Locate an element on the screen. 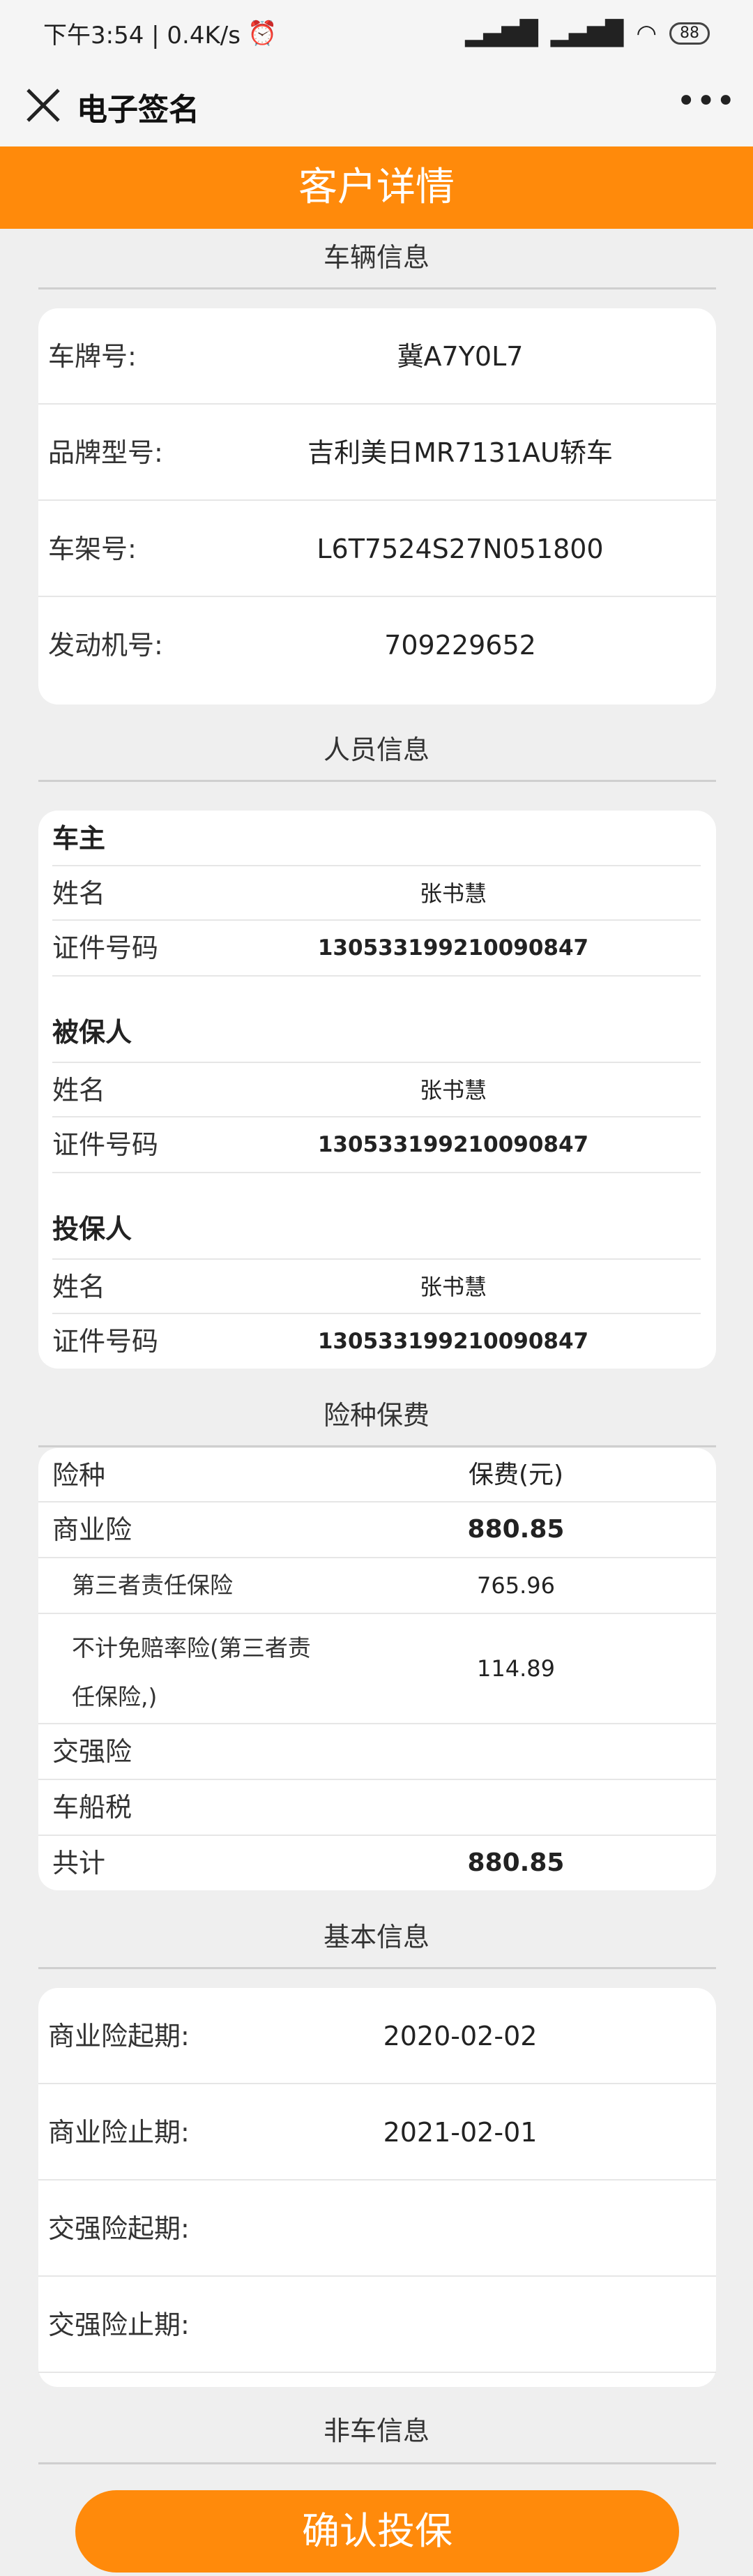  deductible-label-line1: 不计免赔率险(第三者责 is located at coordinates (191, 1648).